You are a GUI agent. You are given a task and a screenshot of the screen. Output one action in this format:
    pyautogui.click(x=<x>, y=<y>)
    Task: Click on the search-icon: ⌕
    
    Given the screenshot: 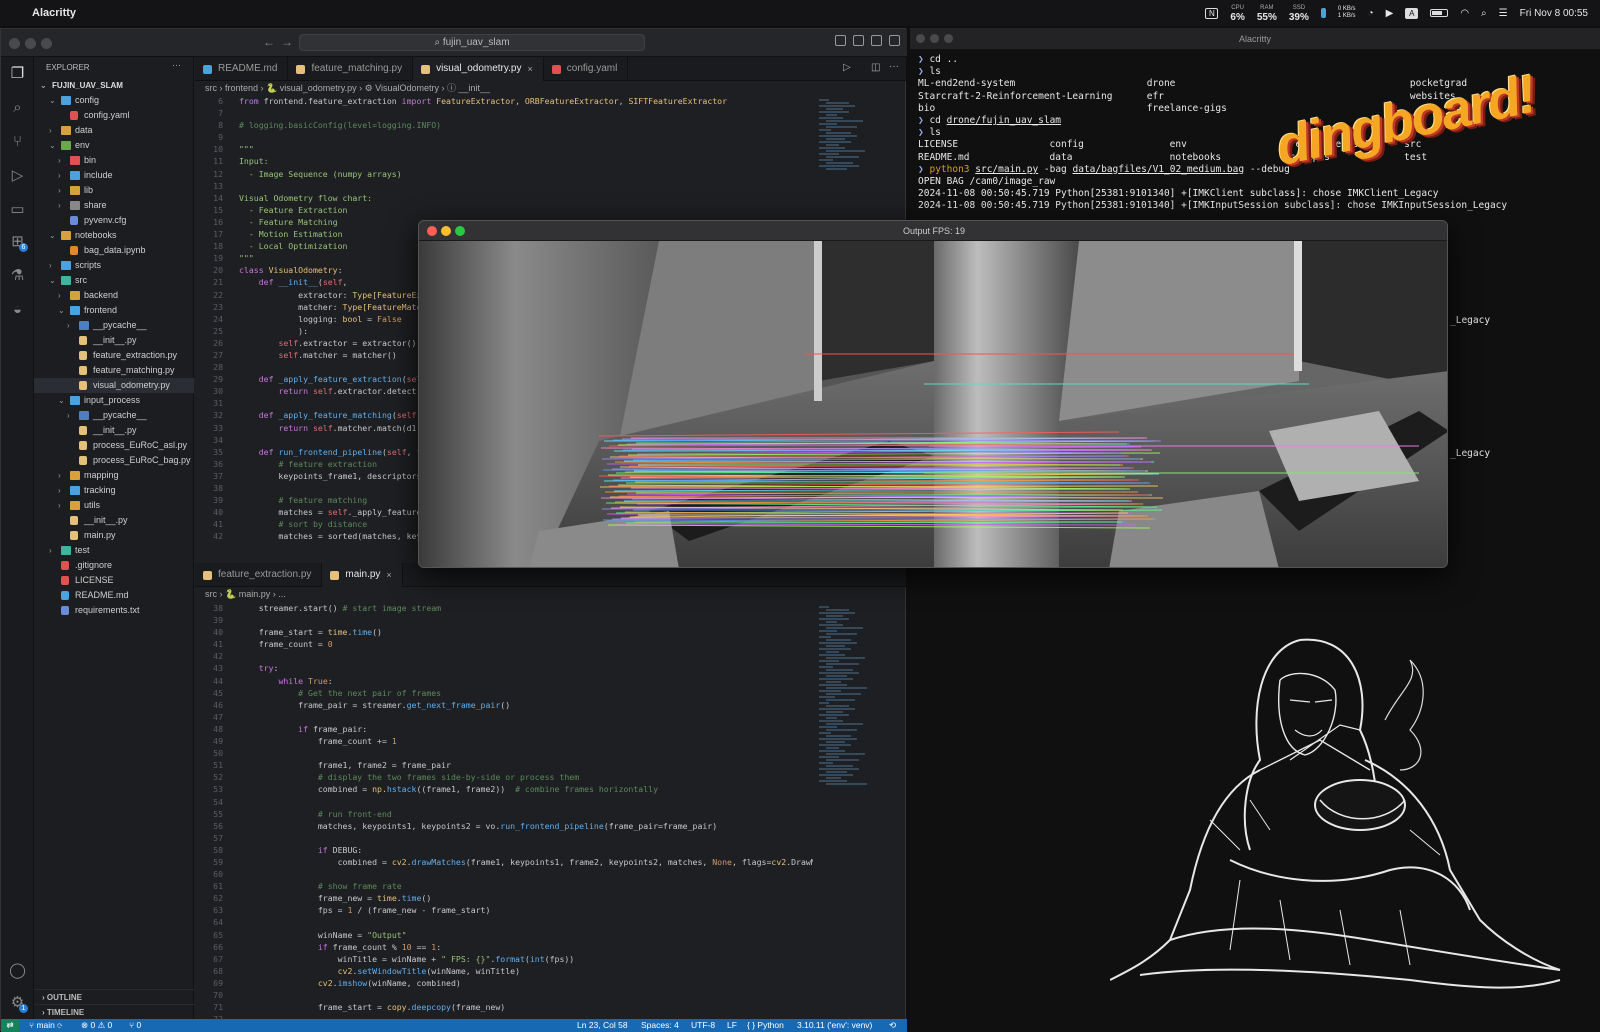 What is the action you would take?
    pyautogui.click(x=17, y=107)
    